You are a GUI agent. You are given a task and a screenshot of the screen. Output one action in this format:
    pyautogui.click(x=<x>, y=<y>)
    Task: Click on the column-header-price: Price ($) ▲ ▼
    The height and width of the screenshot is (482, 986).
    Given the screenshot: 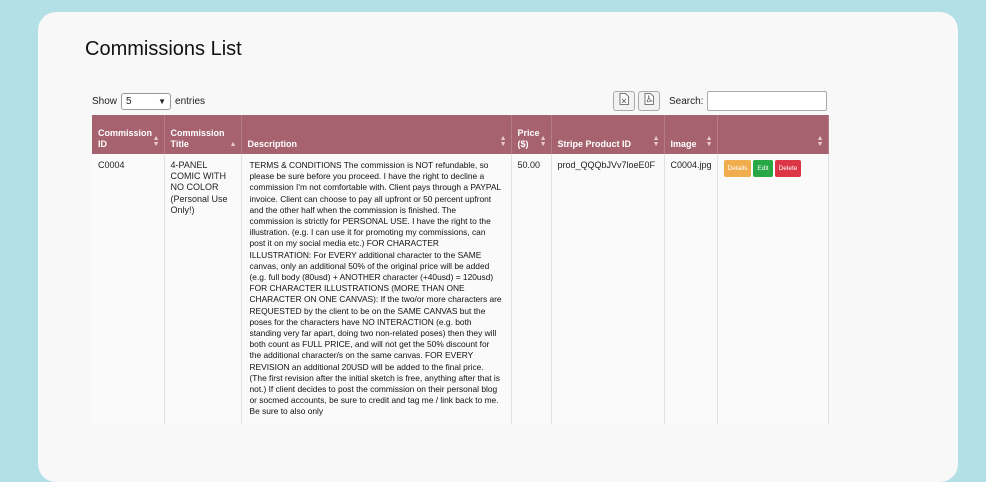 What is the action you would take?
    pyautogui.click(x=531, y=134)
    